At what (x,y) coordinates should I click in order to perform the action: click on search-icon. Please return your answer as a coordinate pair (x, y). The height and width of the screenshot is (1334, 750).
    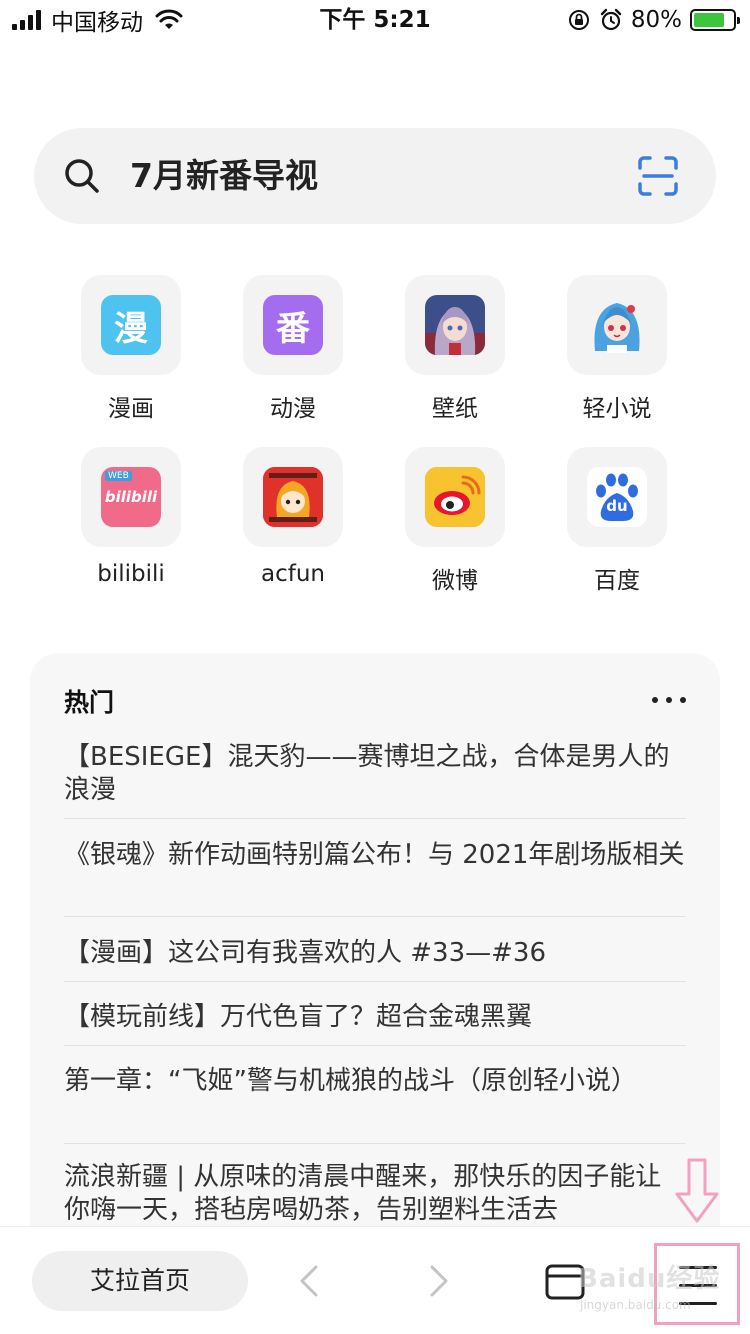
    Looking at the image, I should click on (82, 176).